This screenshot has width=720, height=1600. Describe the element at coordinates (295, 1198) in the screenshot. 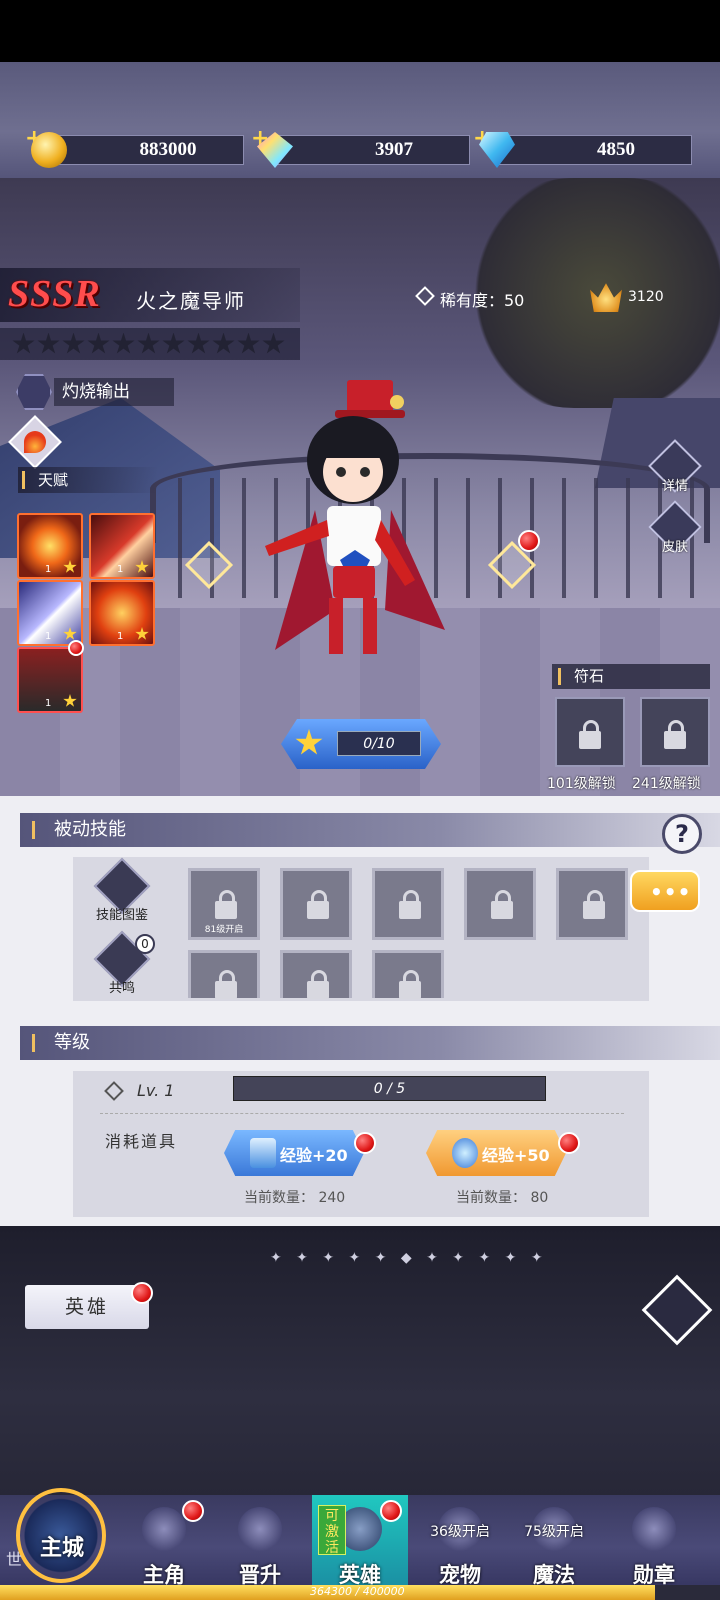

I see `exp-20-count: 当前数量： 240` at that location.